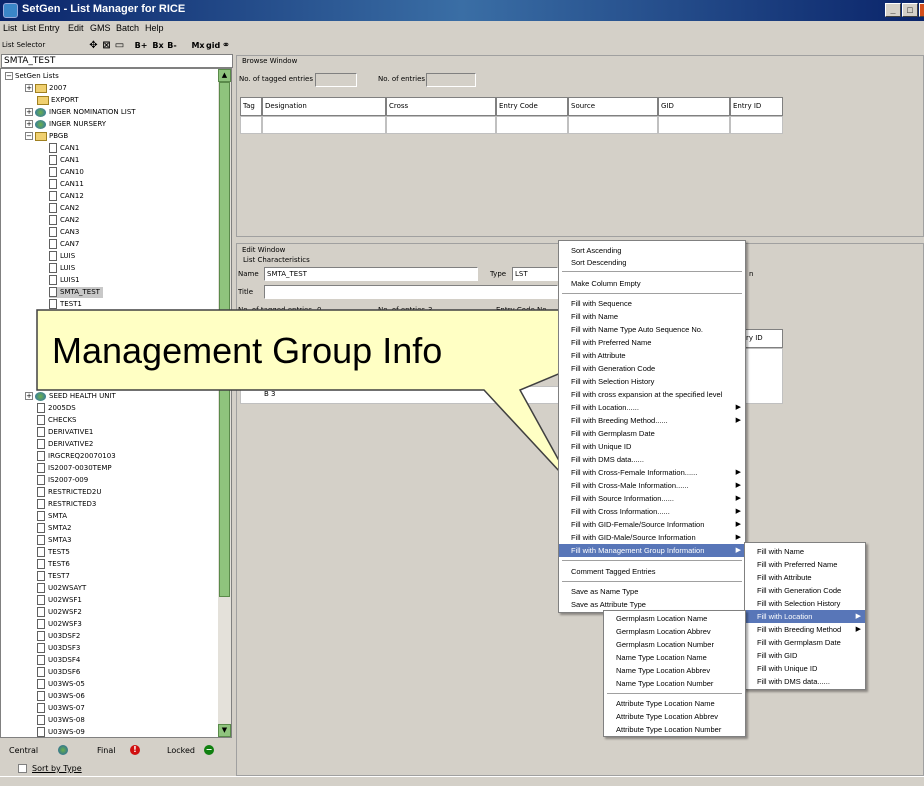 The image size is (924, 786). I want to click on tree-item: LUIS, so click(62, 268).